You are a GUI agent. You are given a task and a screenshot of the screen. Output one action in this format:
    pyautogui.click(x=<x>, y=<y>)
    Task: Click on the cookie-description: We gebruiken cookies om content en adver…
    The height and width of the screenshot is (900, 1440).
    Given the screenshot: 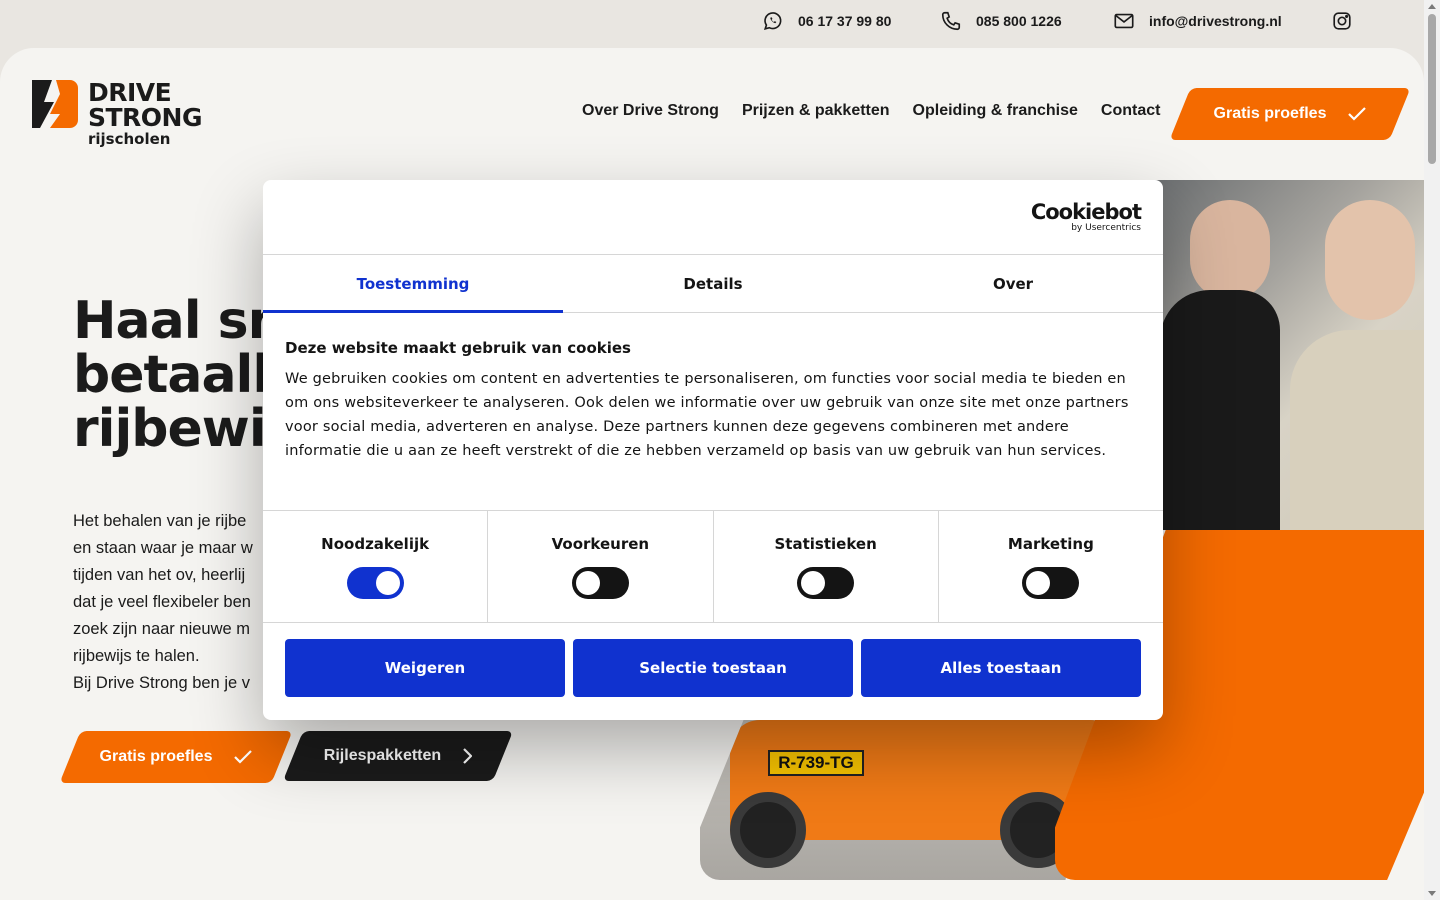 What is the action you would take?
    pyautogui.click(x=707, y=415)
    